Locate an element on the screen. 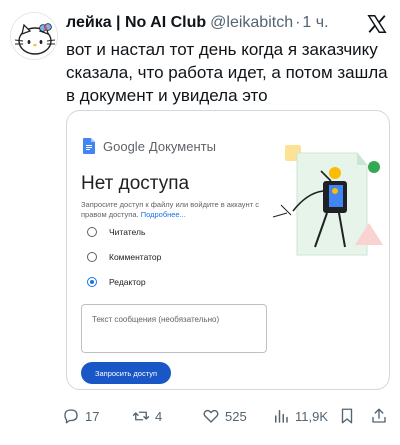 Image resolution: width=400 pixels, height=445 pixels. reply-action: 17 is located at coordinates (80, 416).